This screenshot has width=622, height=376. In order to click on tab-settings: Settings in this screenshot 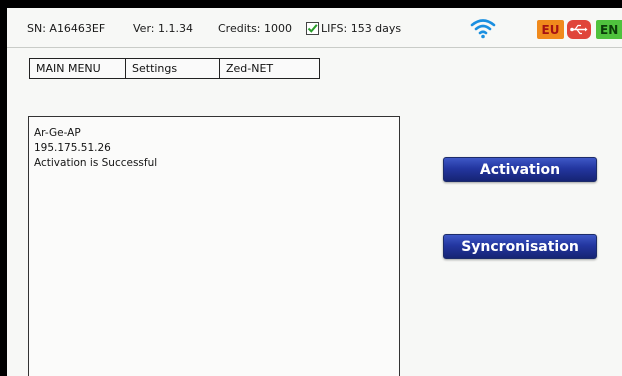, I will do `click(173, 68)`.